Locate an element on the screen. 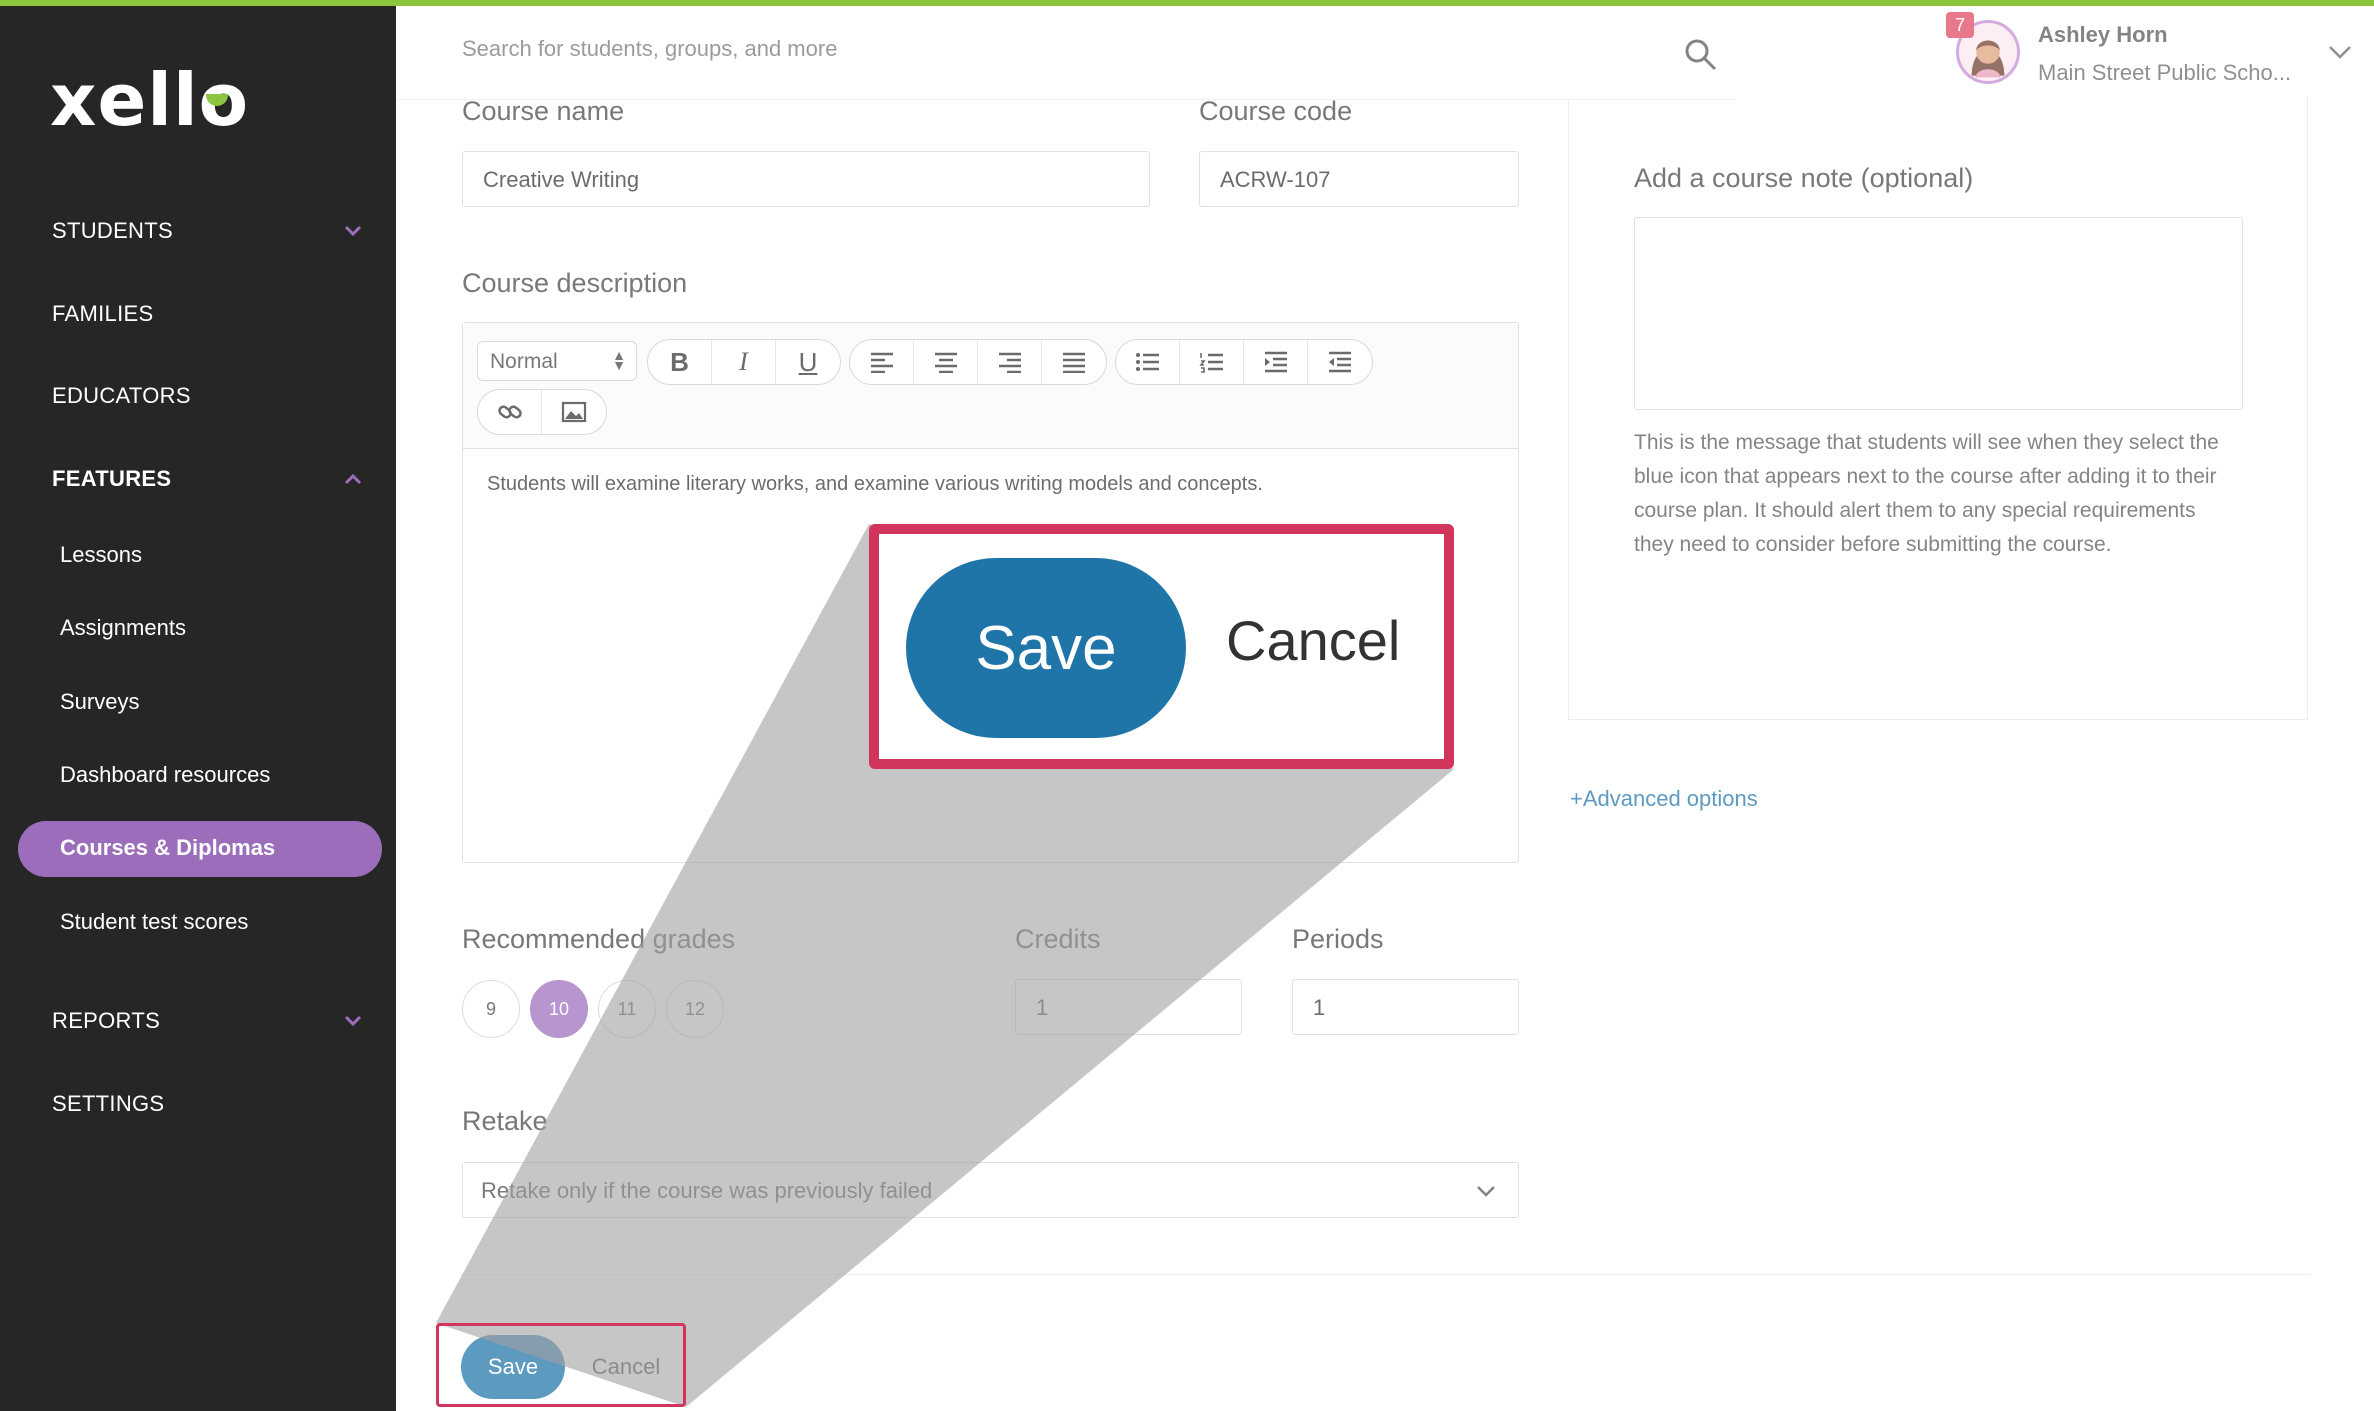 The width and height of the screenshot is (2374, 1411). nav-students: STUDENTS is located at coordinates (112, 231).